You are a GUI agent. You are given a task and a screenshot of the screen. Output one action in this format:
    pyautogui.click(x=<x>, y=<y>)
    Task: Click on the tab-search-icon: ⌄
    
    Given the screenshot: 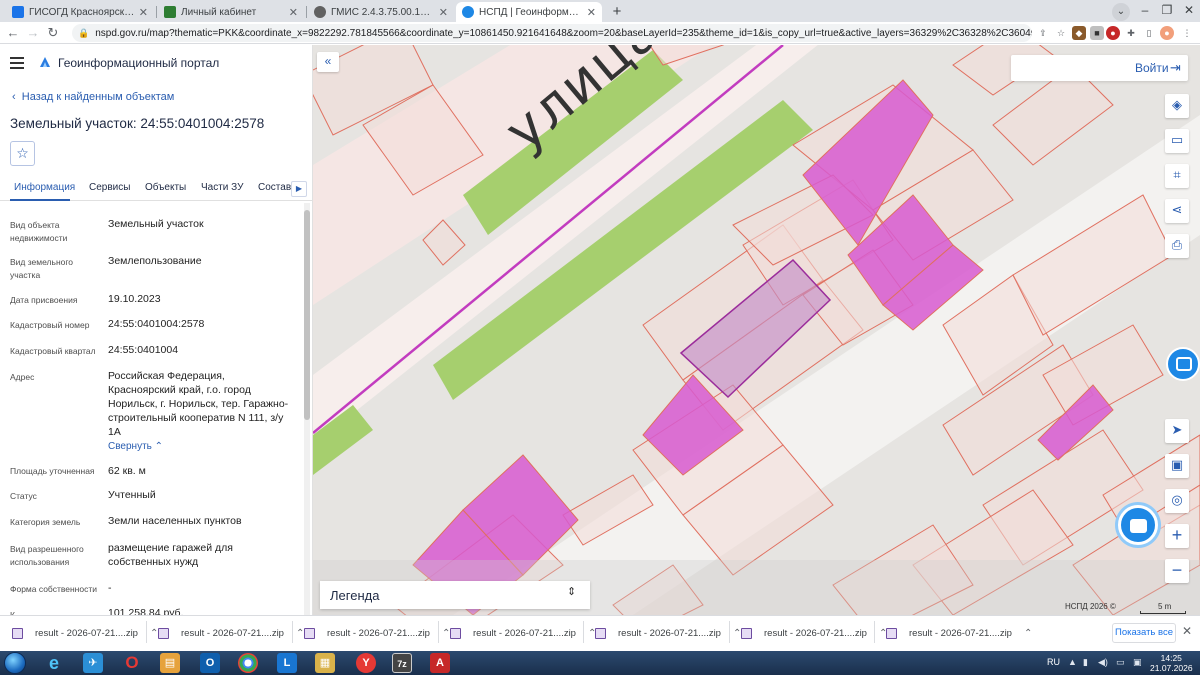 What is the action you would take?
    pyautogui.click(x=1121, y=12)
    